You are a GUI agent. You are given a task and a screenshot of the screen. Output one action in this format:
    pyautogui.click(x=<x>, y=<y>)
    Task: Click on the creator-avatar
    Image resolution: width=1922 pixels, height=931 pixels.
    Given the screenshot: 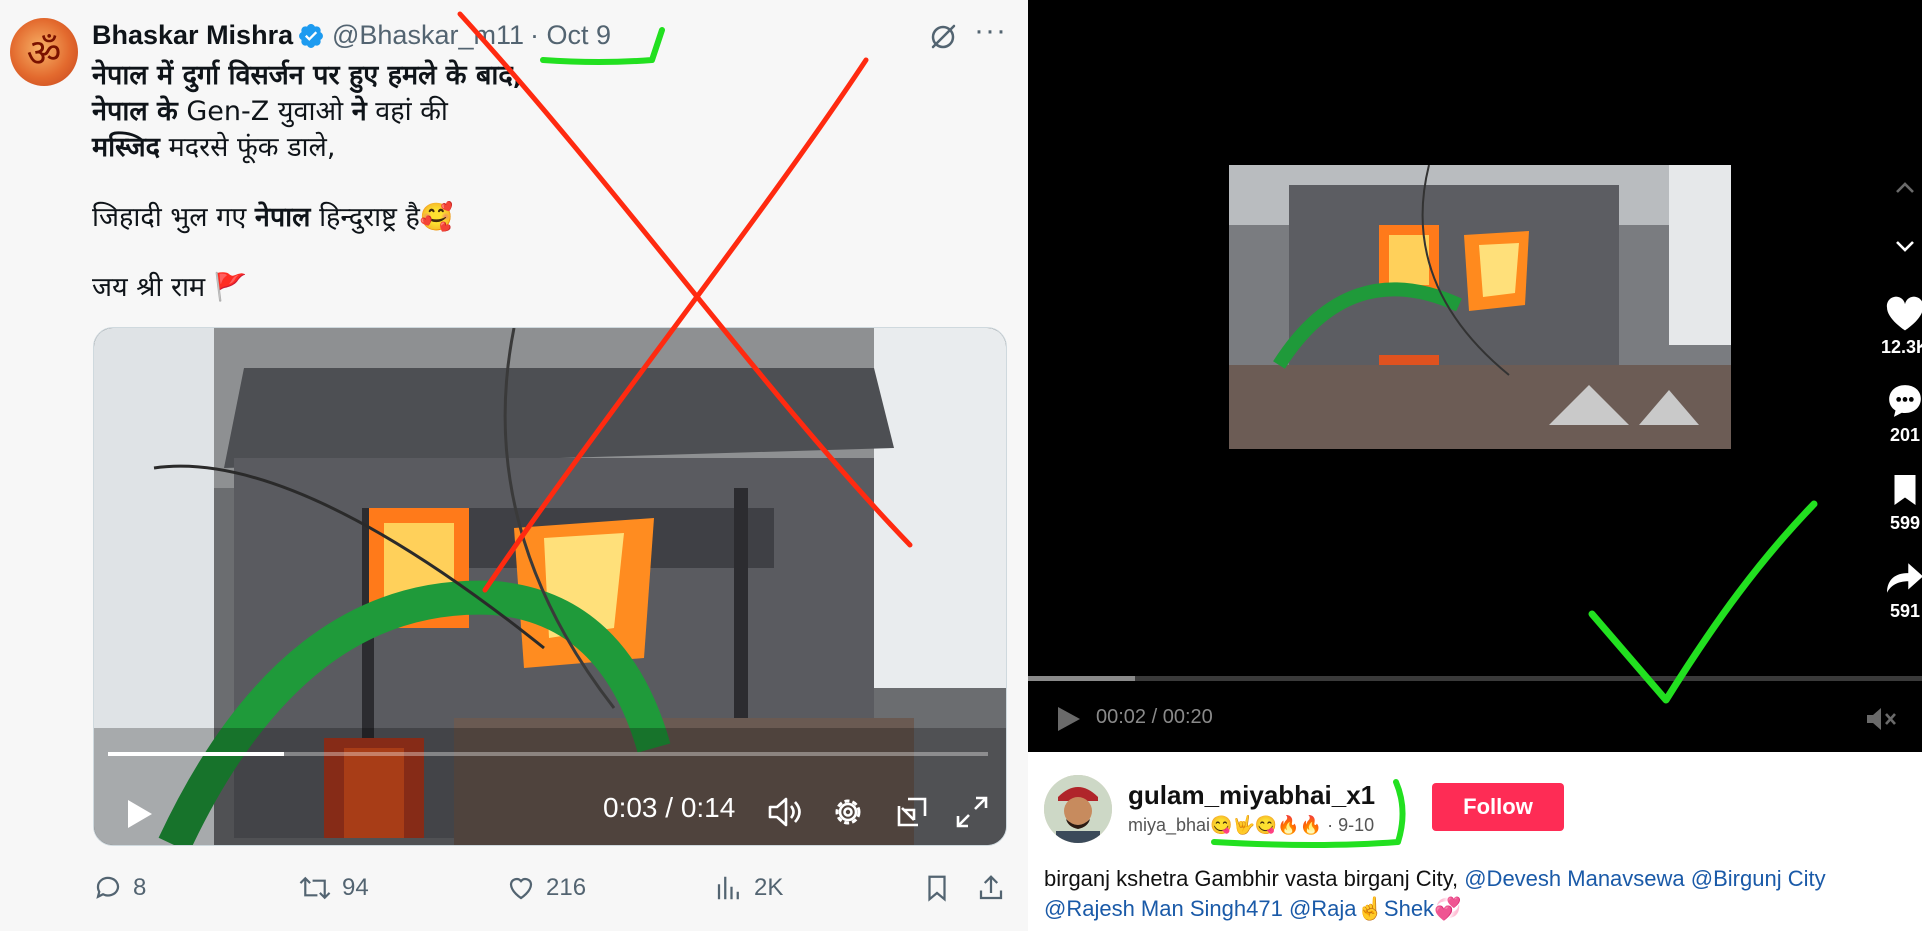 What is the action you would take?
    pyautogui.click(x=1078, y=809)
    